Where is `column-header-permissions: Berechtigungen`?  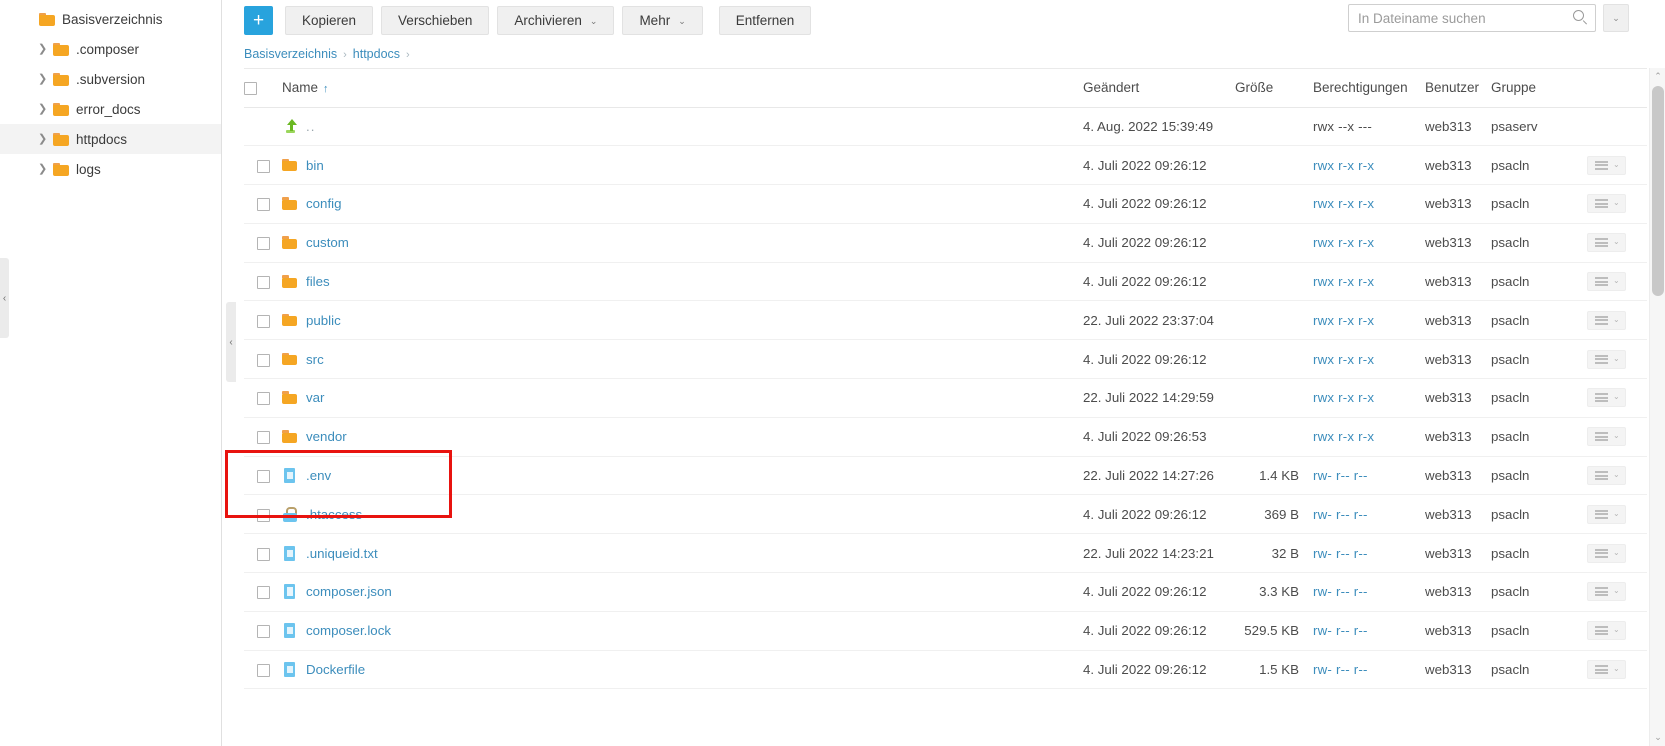
column-header-permissions: Berechtigungen is located at coordinates (1369, 88).